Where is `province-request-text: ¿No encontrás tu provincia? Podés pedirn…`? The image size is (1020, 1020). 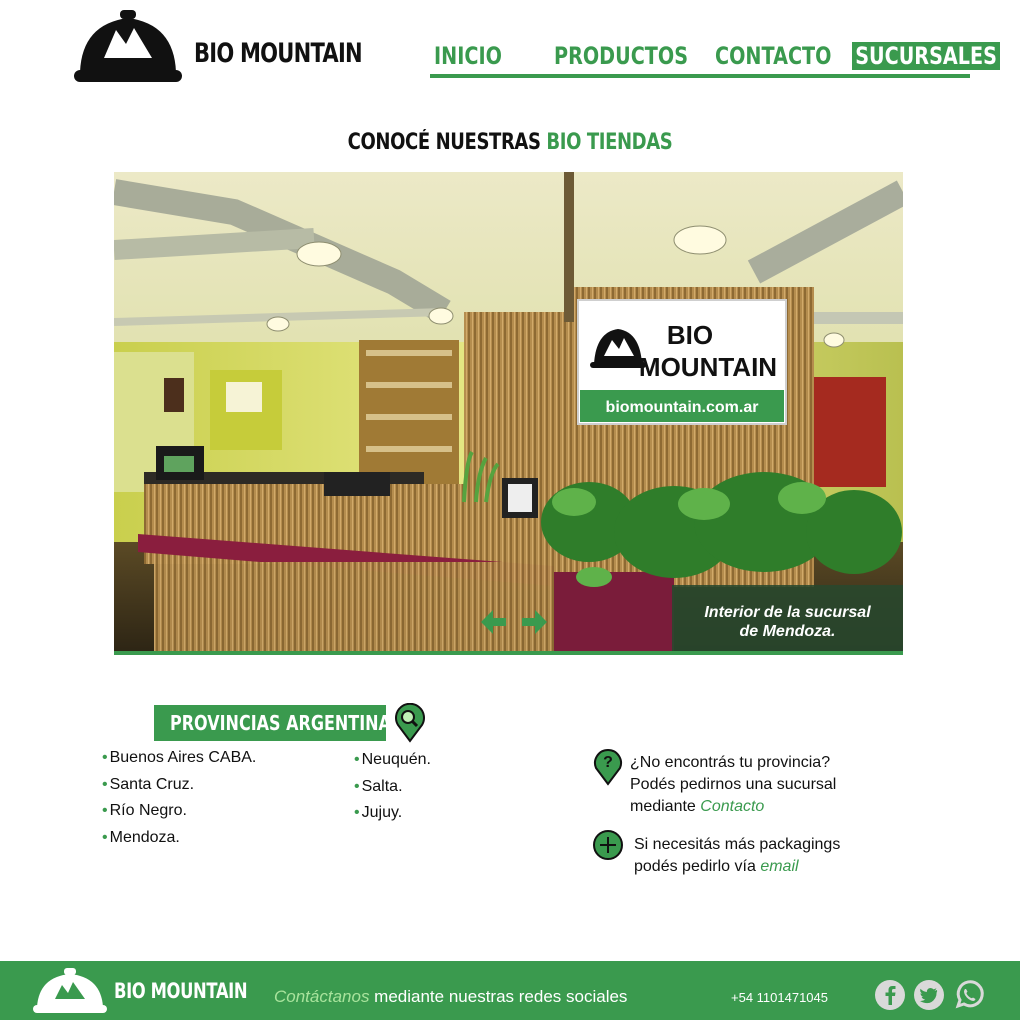
province-request-text: ¿No encontrás tu provincia? Podés pedirn… is located at coordinates (733, 785).